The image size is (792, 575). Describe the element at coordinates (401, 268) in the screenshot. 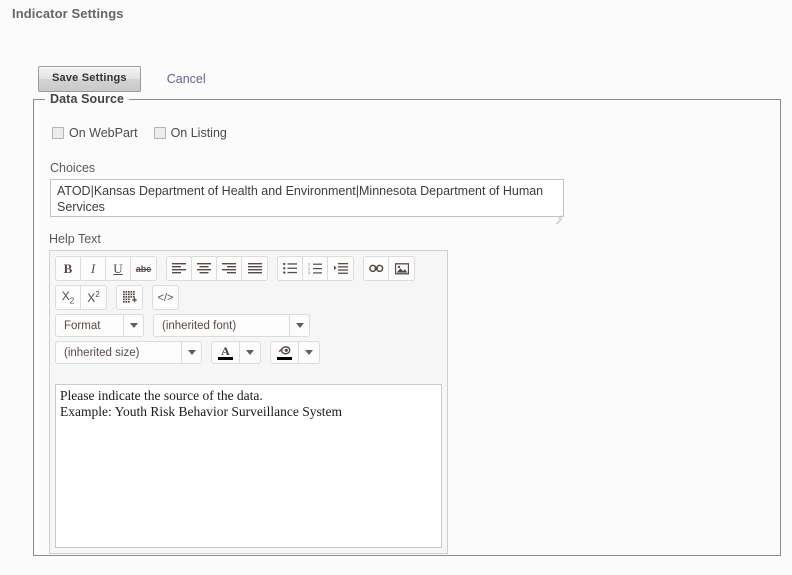

I see `image-icon` at that location.